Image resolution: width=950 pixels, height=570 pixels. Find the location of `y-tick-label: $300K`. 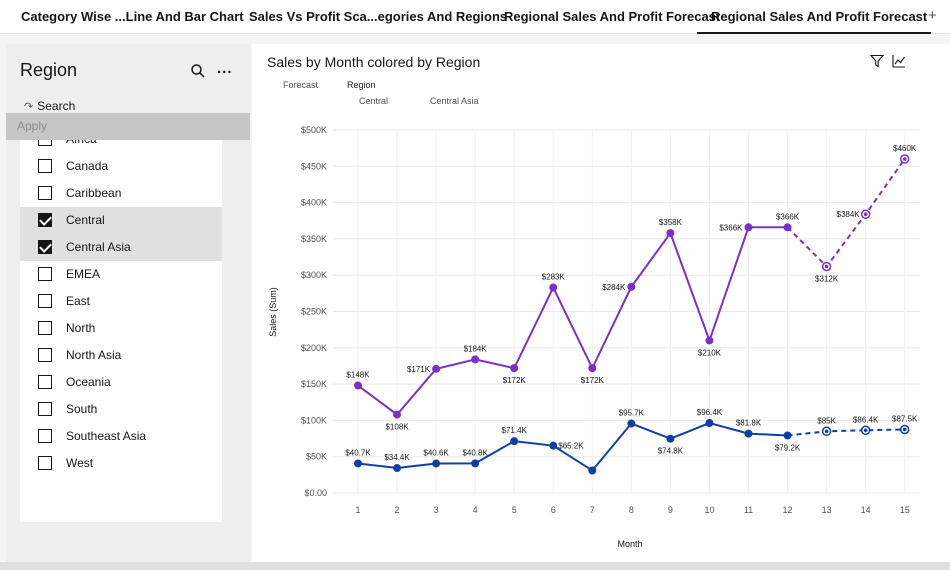

y-tick-label: $300K is located at coordinates (314, 275).